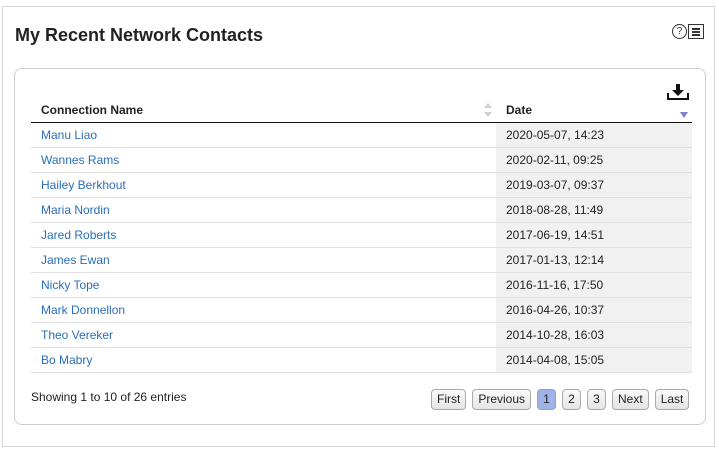  I want to click on table-row: Bo Mabry 2014-04-08, 15:05, so click(361, 360).